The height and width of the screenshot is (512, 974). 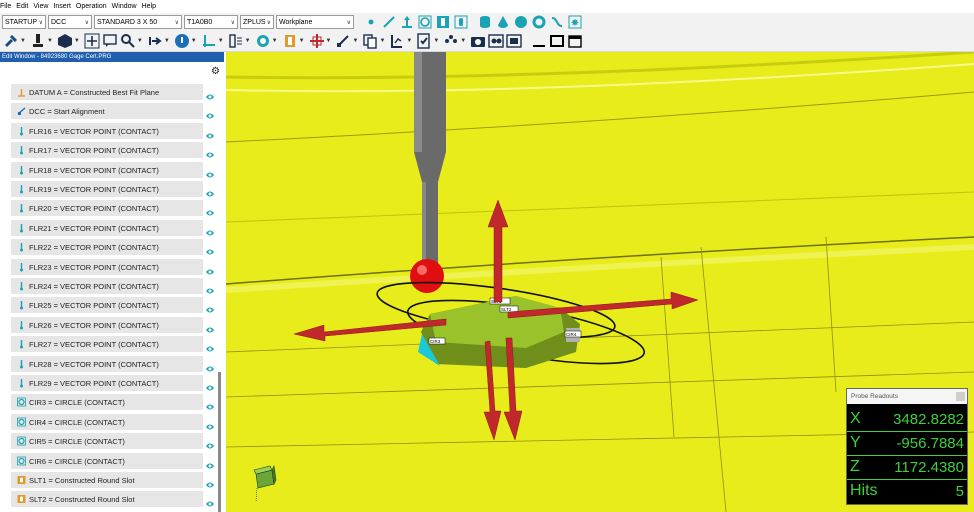 I want to click on probe-utilities-icon, so click(x=11, y=41).